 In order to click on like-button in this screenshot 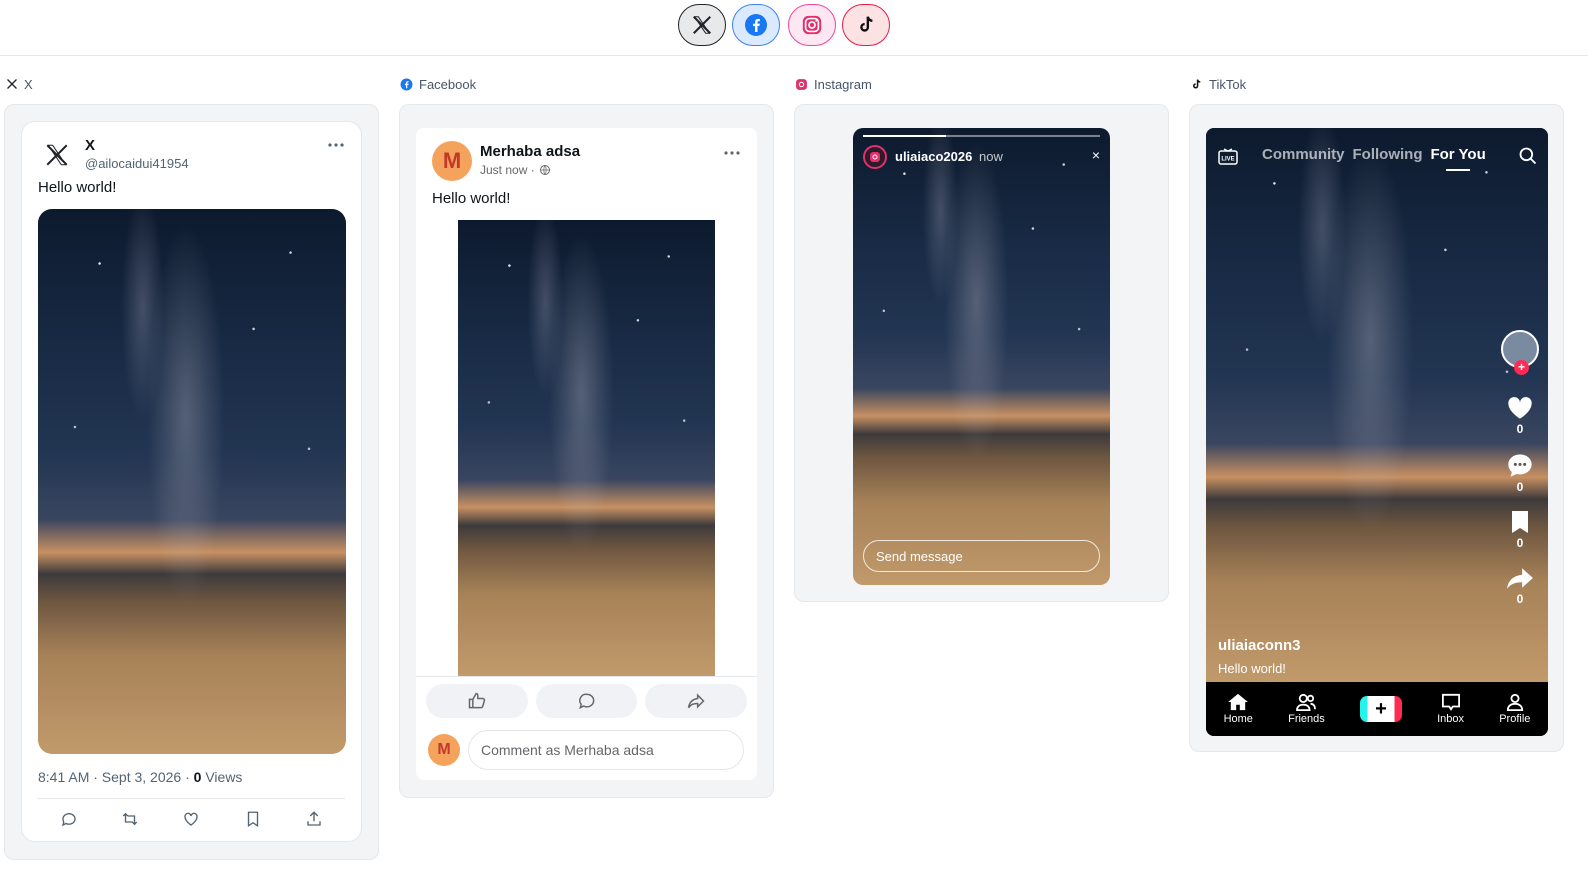, I will do `click(477, 701)`.